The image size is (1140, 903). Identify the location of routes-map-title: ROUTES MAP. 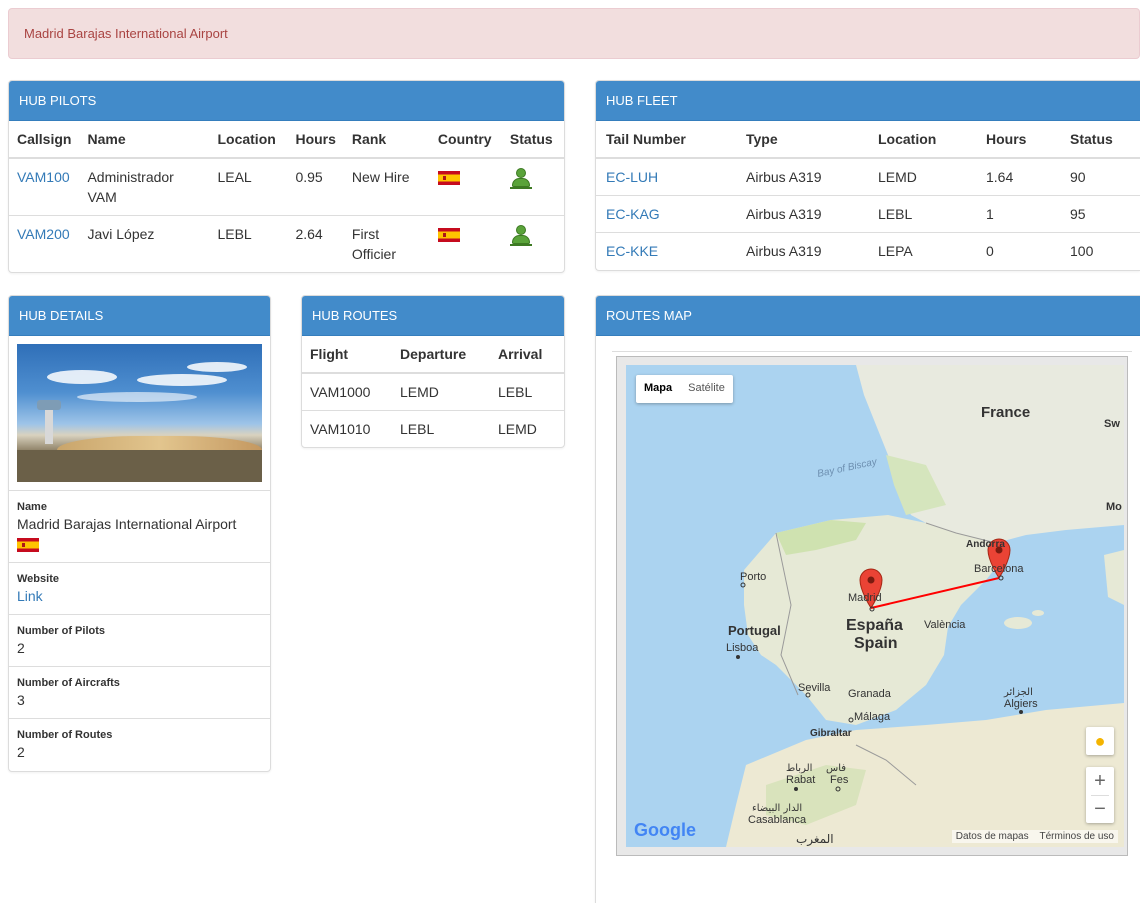
(649, 315).